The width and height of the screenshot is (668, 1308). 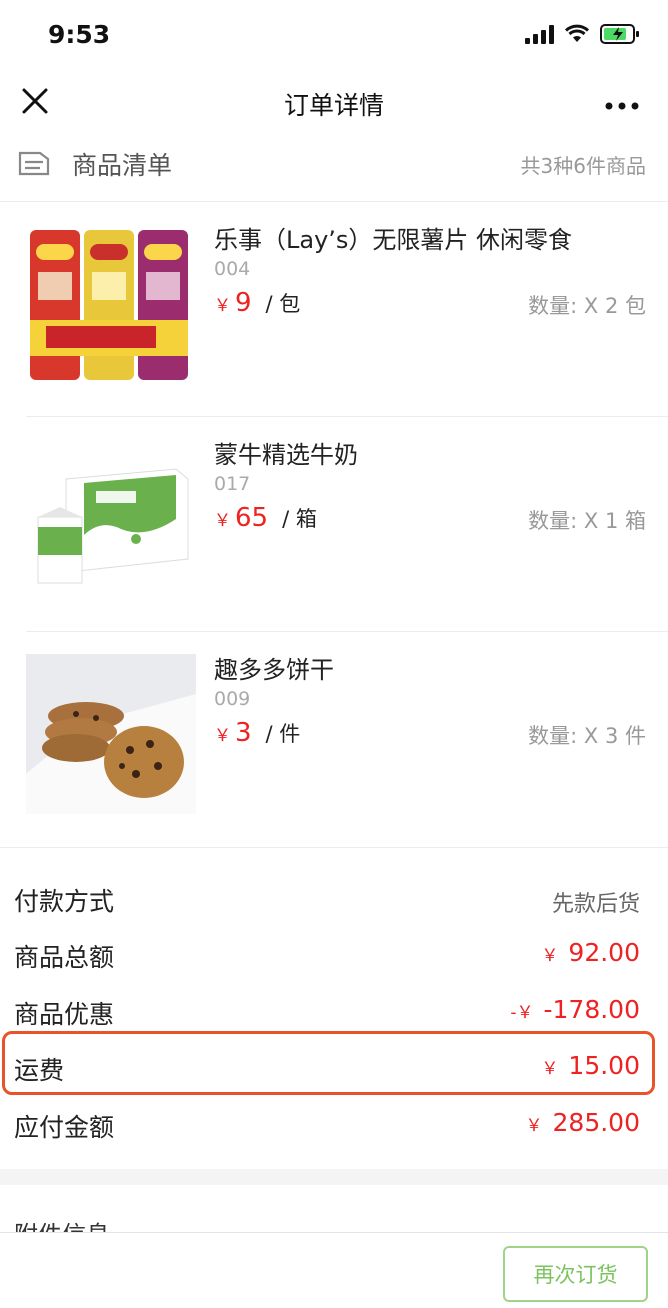 I want to click on discount-value: -￥ -178.00, so click(x=575, y=1009).